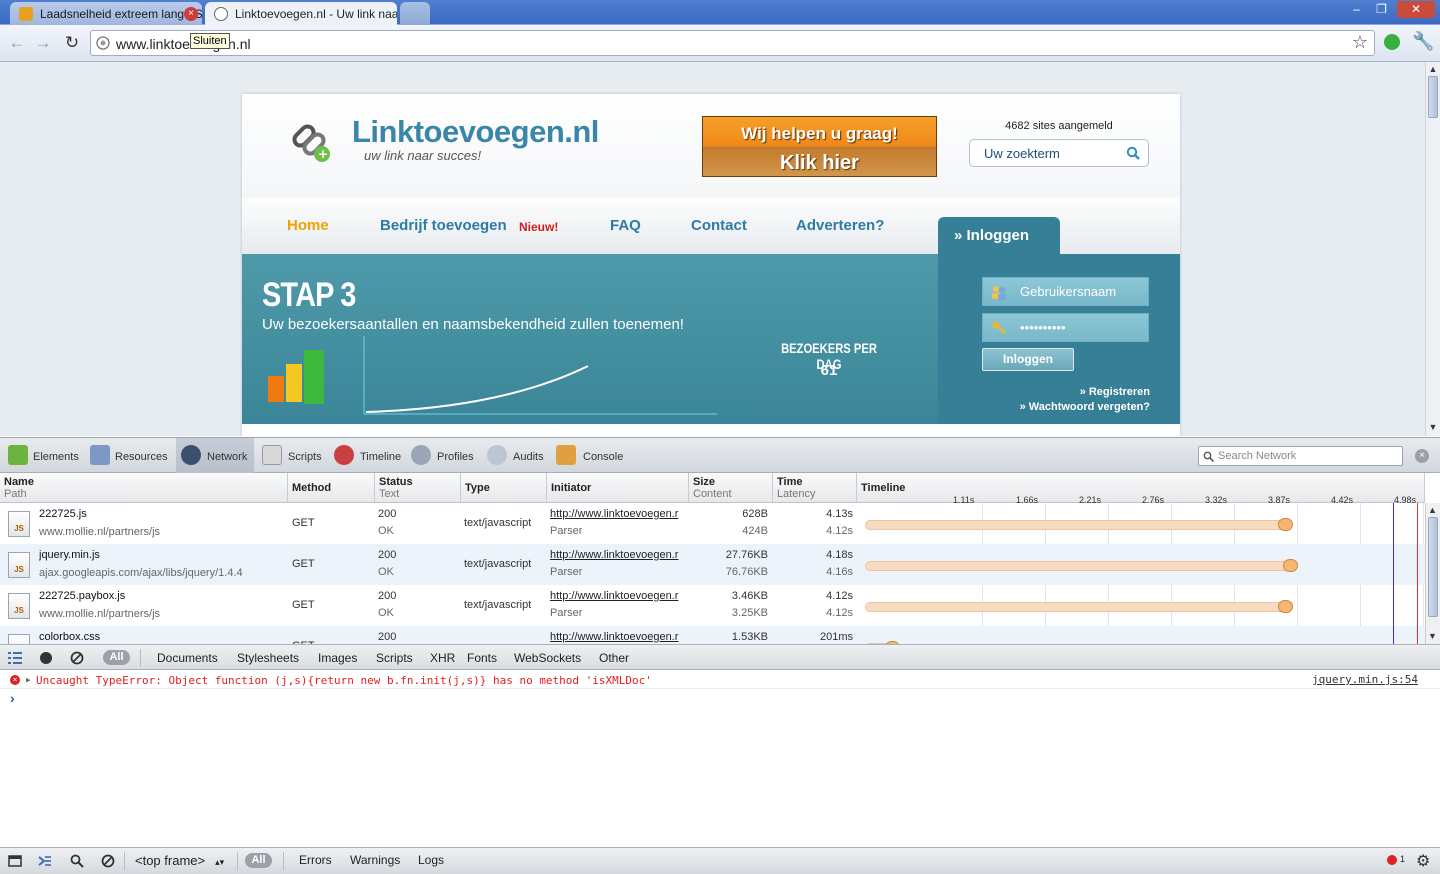 This screenshot has width=1440, height=874. What do you see at coordinates (592, 455) in the screenshot?
I see `tab-console: Console` at bounding box center [592, 455].